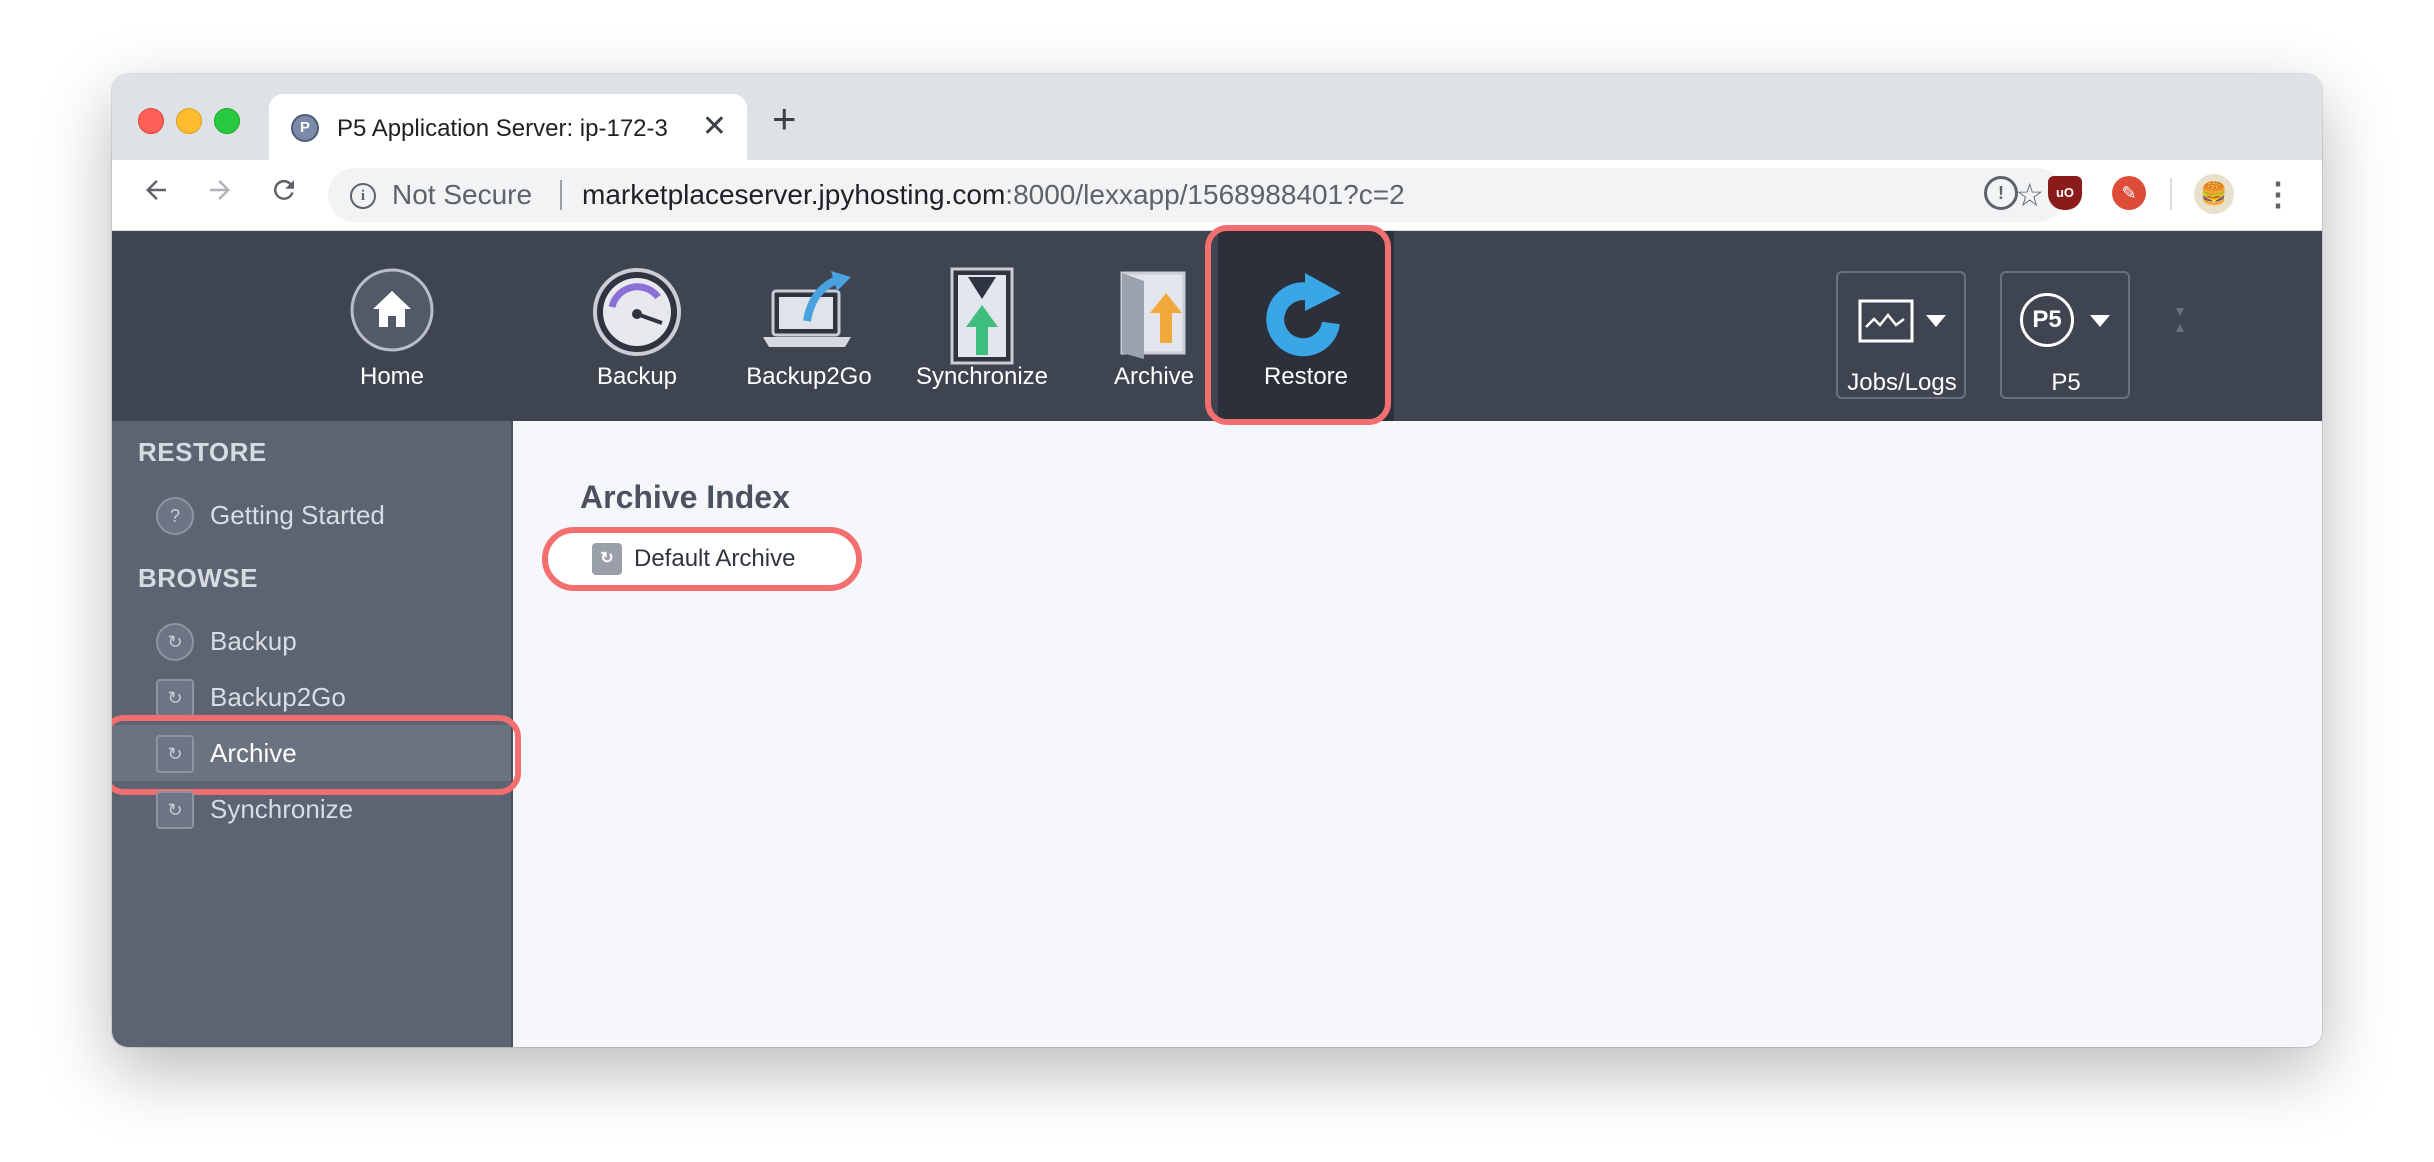 The width and height of the screenshot is (2434, 1162). Describe the element at coordinates (794, 194) in the screenshot. I see `url-host: marketplaceserver.jpyhosting.com` at that location.